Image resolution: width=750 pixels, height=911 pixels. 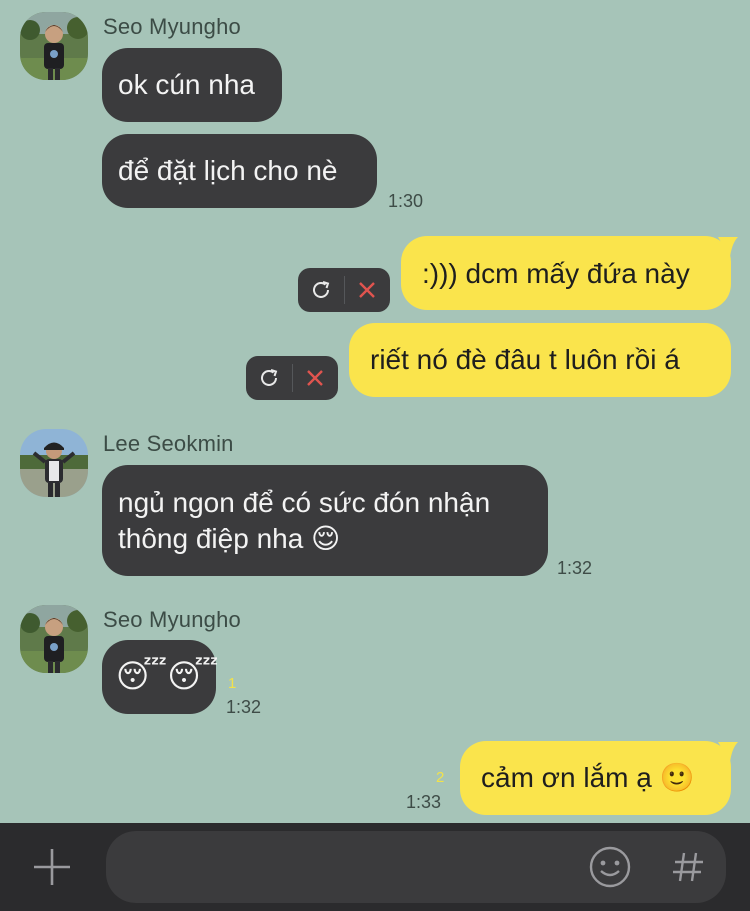 I want to click on message-bubble-incoming: 😴😴, so click(x=160, y=677).